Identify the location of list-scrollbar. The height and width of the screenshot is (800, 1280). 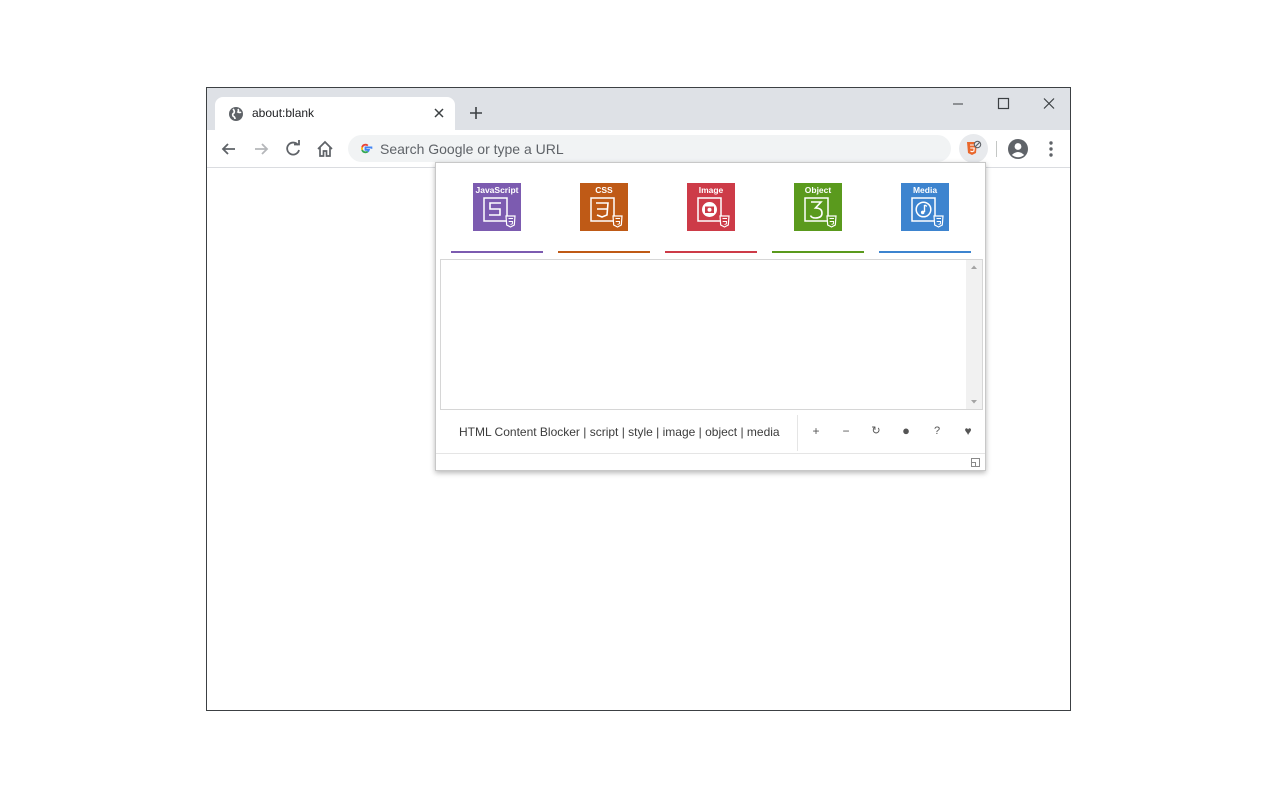
(974, 334).